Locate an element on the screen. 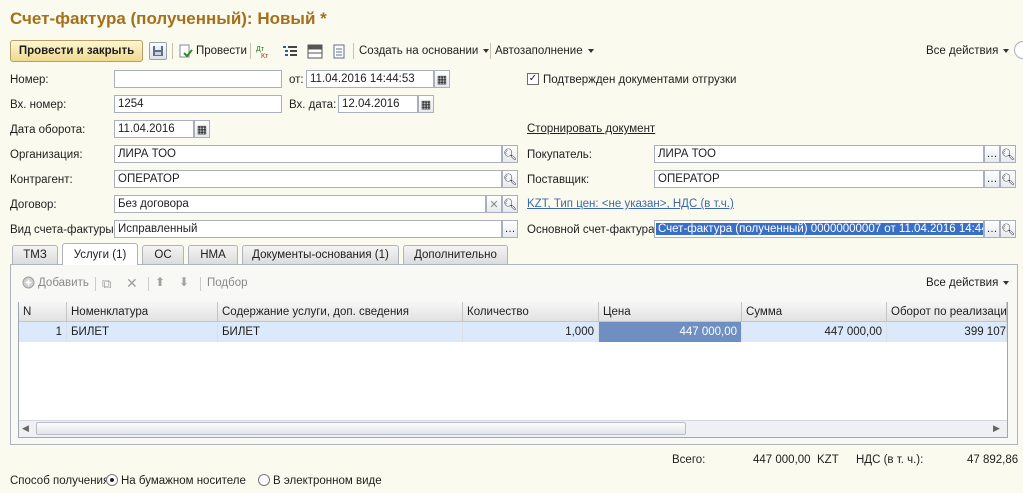 This screenshot has width=1023, height=493. organization-label: Организация: is located at coordinates (46, 155).